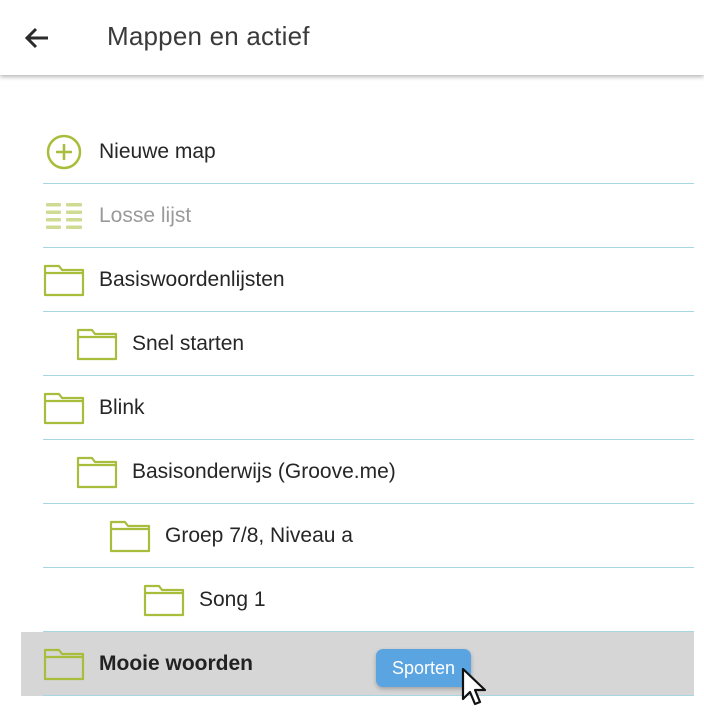  I want to click on new-folder-item: Nieuwe map, so click(352, 152).